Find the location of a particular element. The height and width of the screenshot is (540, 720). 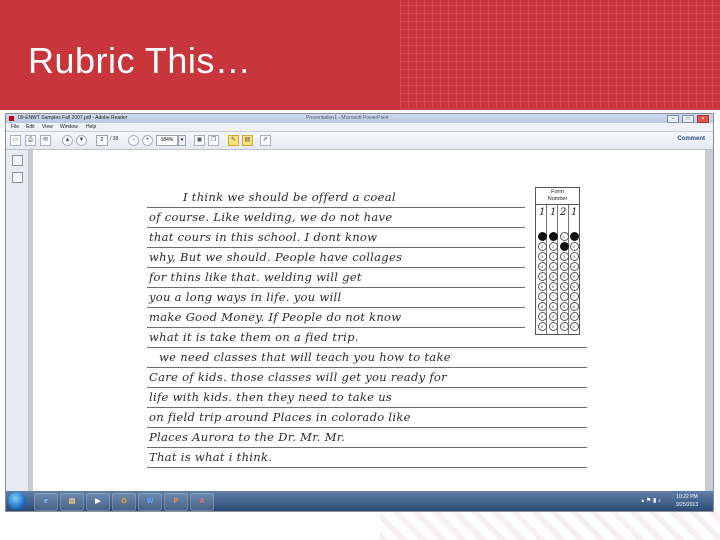

essay-line: you a long ways in life. you will is located at coordinates (245, 297).